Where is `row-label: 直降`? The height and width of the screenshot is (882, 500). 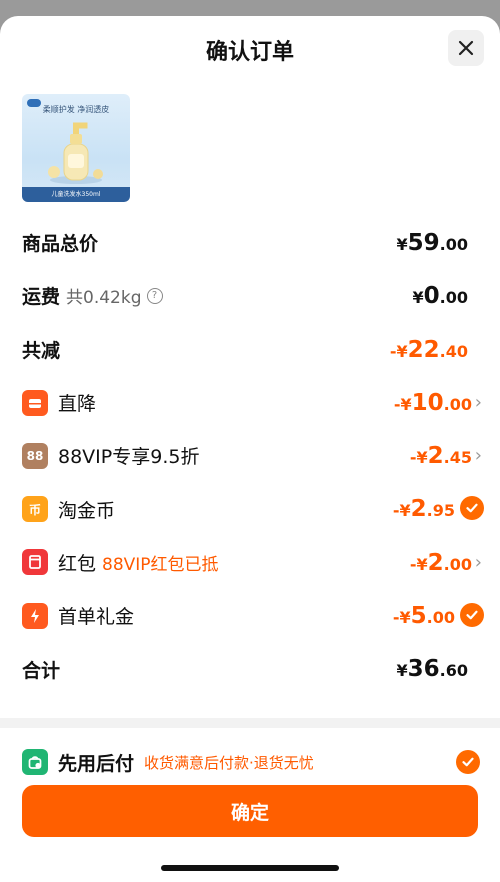 row-label: 直降 is located at coordinates (77, 404).